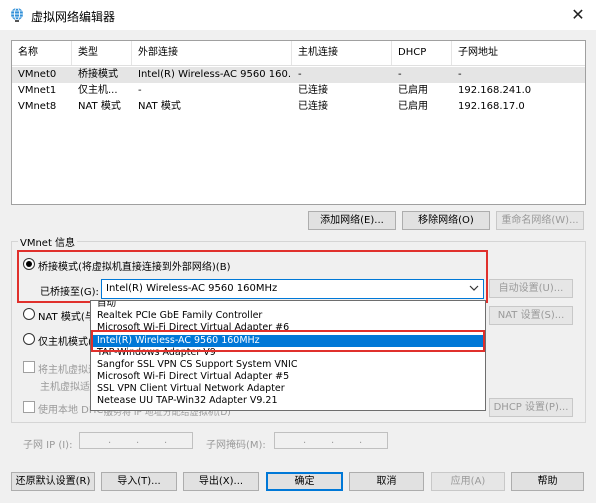 The image size is (596, 503). I want to click on list-header: 名称 类型 外部连接 主机连接 DHCP 子网地址, so click(298, 53).